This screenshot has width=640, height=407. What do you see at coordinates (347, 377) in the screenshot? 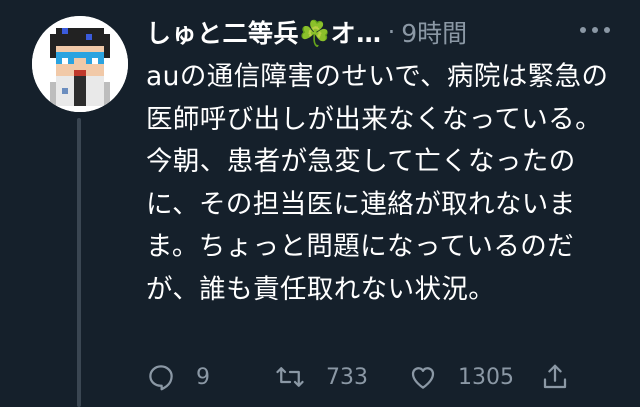
I see `retweet-count: 733` at bounding box center [347, 377].